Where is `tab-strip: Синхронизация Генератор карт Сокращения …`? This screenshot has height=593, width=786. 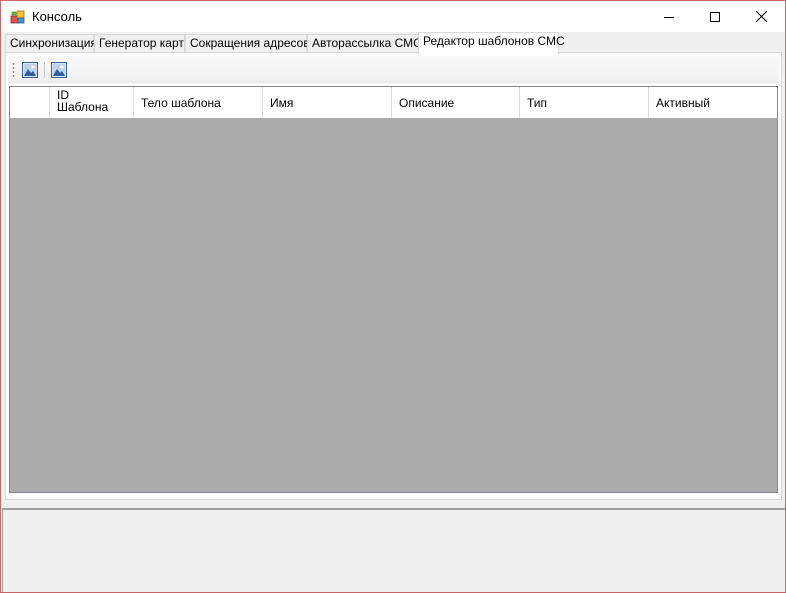
tab-strip: Синхронизация Генератор карт Сокращения … is located at coordinates (393, 43).